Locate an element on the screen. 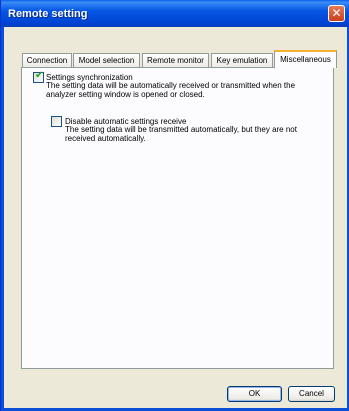 Image resolution: width=349 pixels, height=411 pixels. close-icon: ✕ is located at coordinates (336, 13).